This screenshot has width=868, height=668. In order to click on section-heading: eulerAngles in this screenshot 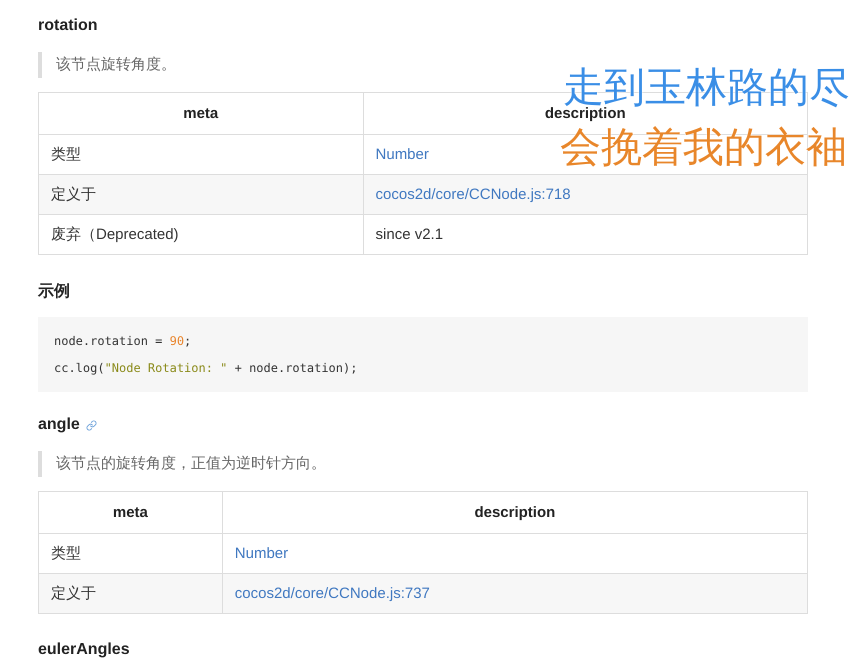, I will do `click(84, 650)`.